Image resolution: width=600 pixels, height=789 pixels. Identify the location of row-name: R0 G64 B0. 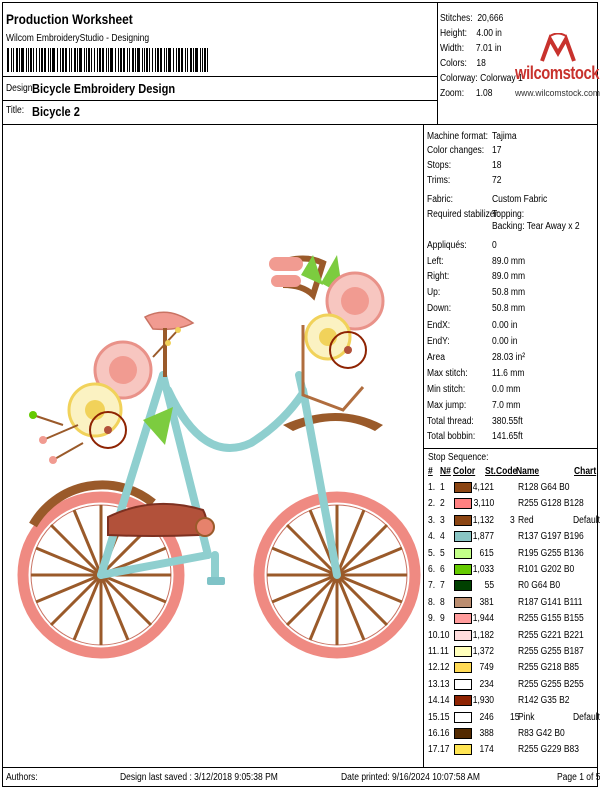
(539, 586).